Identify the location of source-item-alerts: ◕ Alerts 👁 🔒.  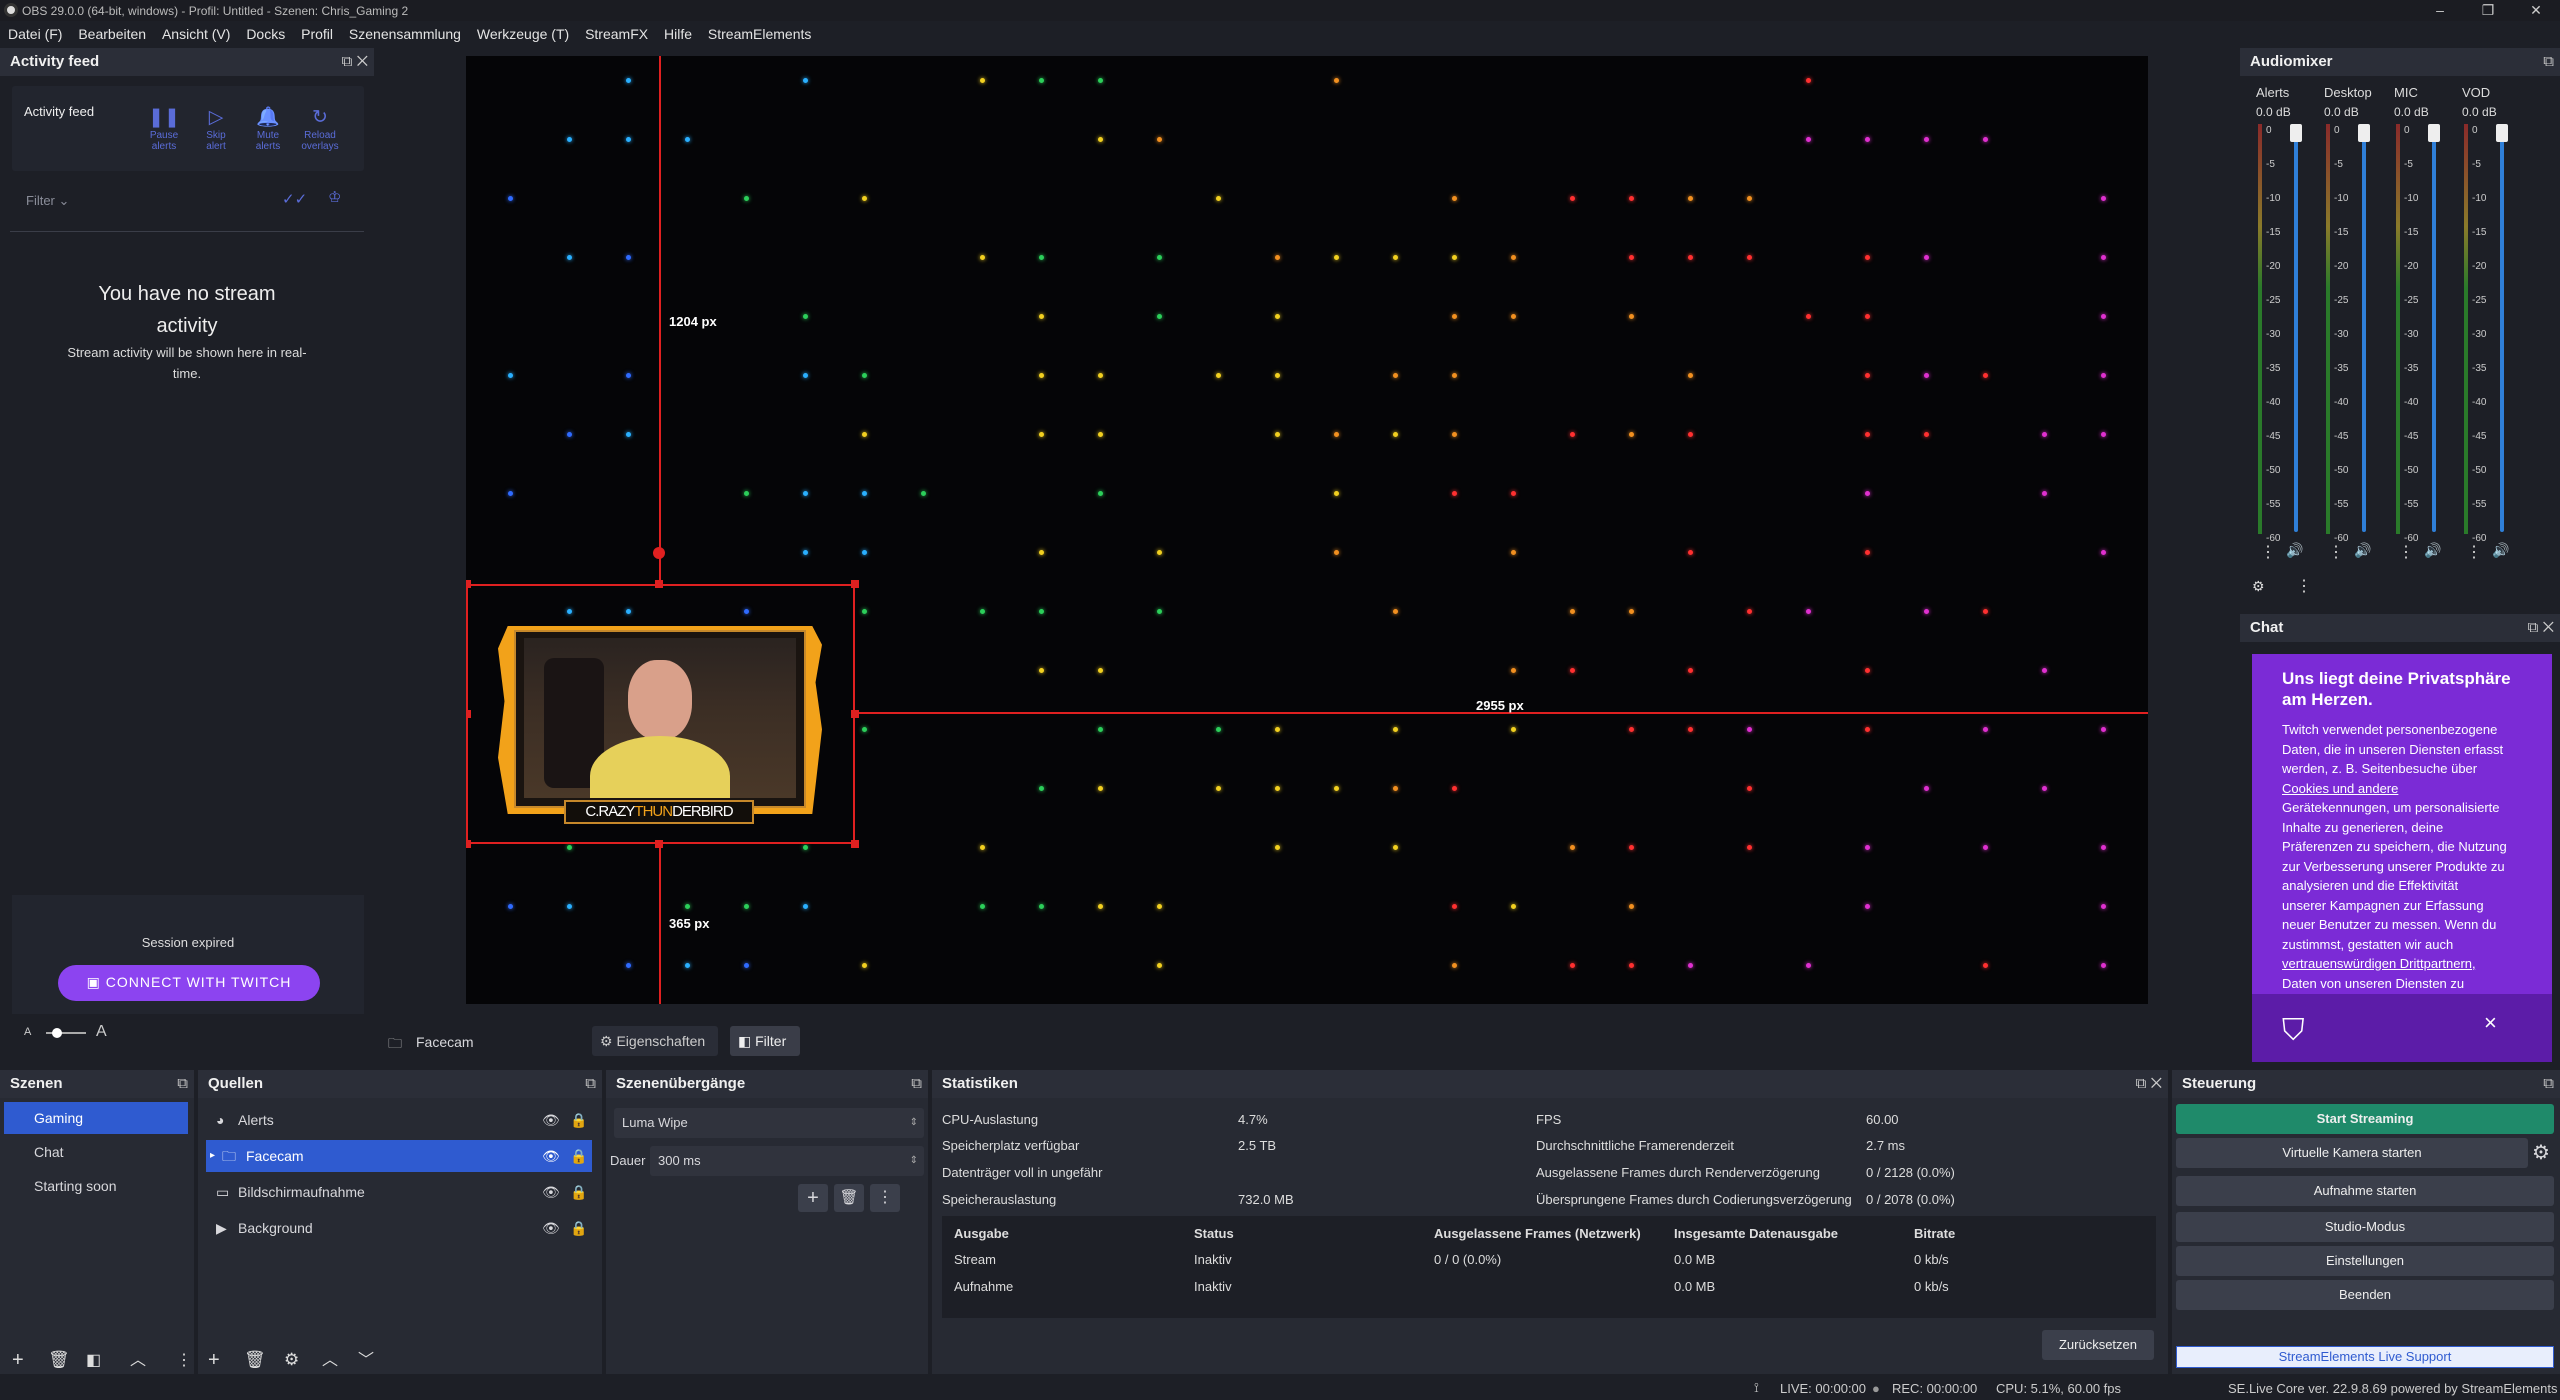
(399, 1120).